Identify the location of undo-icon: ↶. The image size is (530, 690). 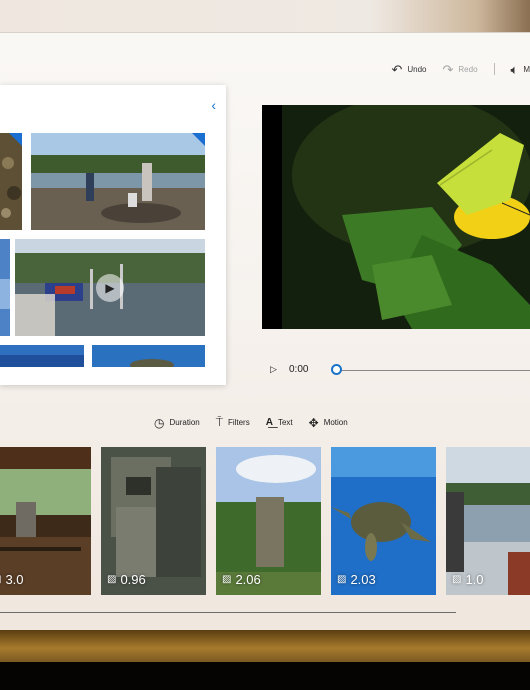
(397, 69).